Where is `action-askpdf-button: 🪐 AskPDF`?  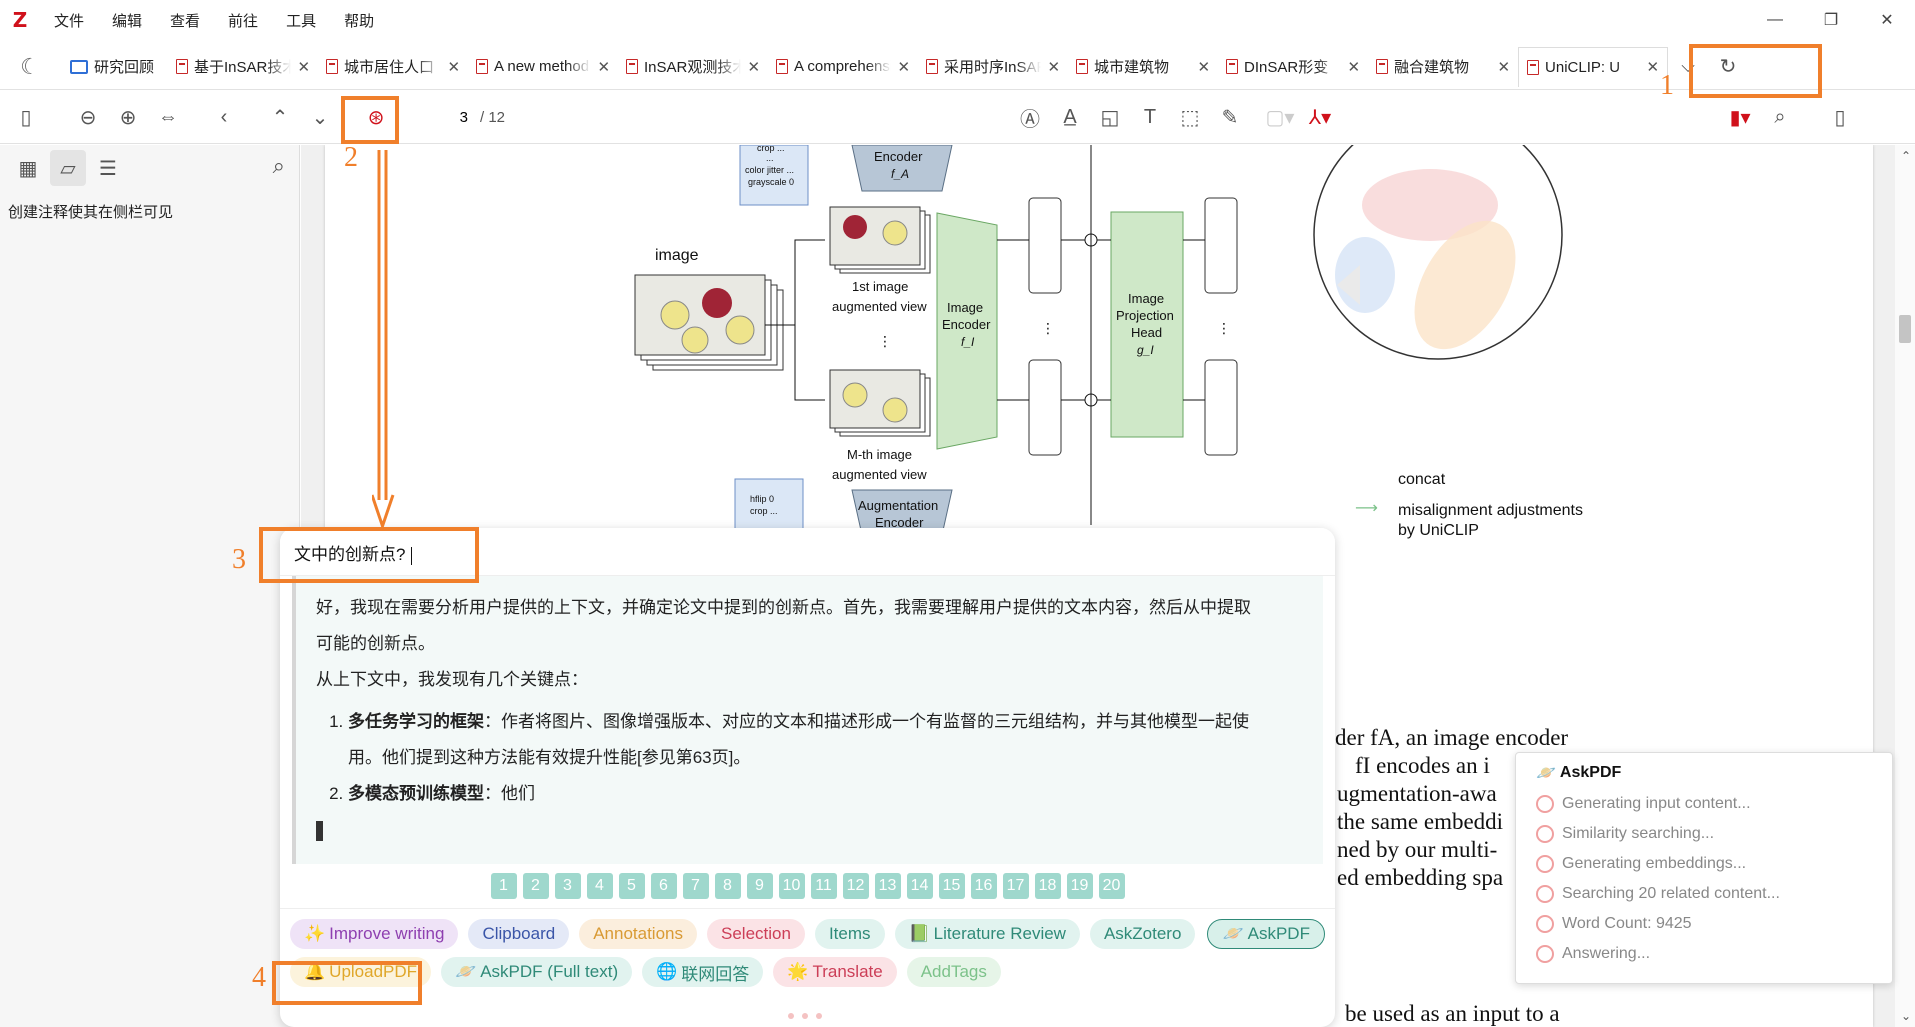
action-askpdf-button: 🪐 AskPDF is located at coordinates (1266, 934).